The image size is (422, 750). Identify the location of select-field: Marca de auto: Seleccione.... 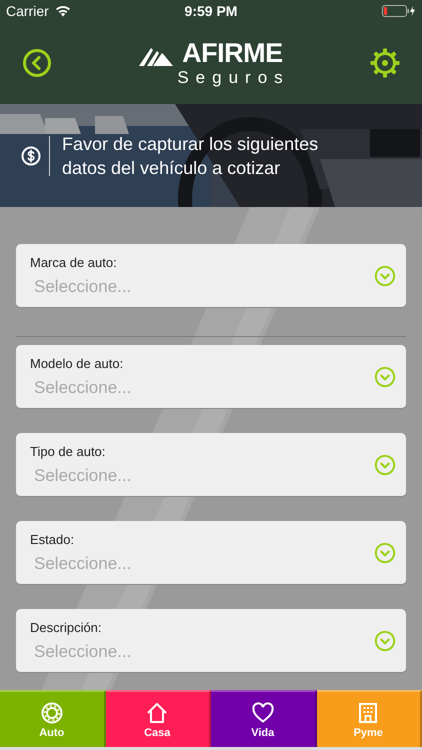
(211, 276).